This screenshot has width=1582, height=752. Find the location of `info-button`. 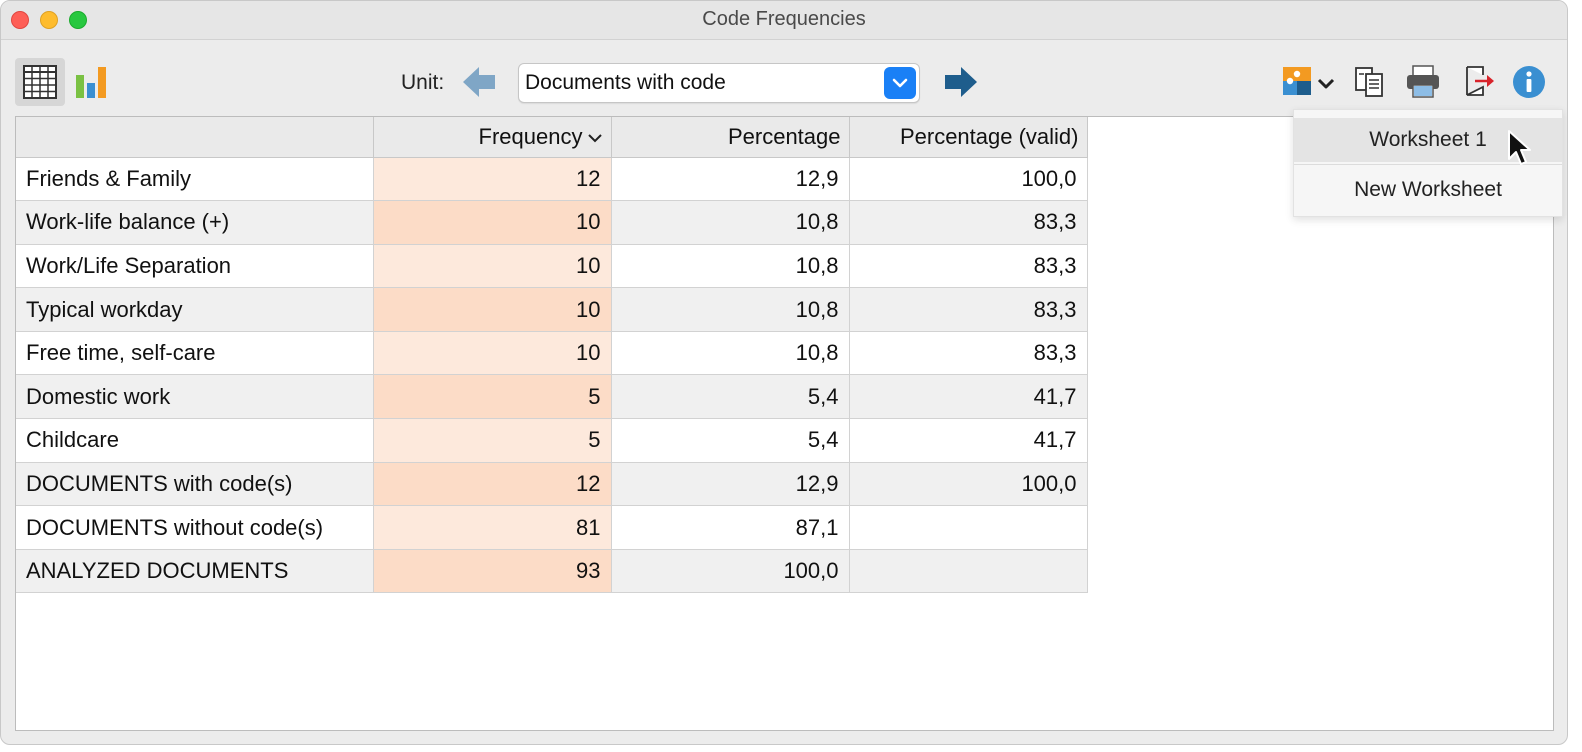

info-button is located at coordinates (1529, 82).